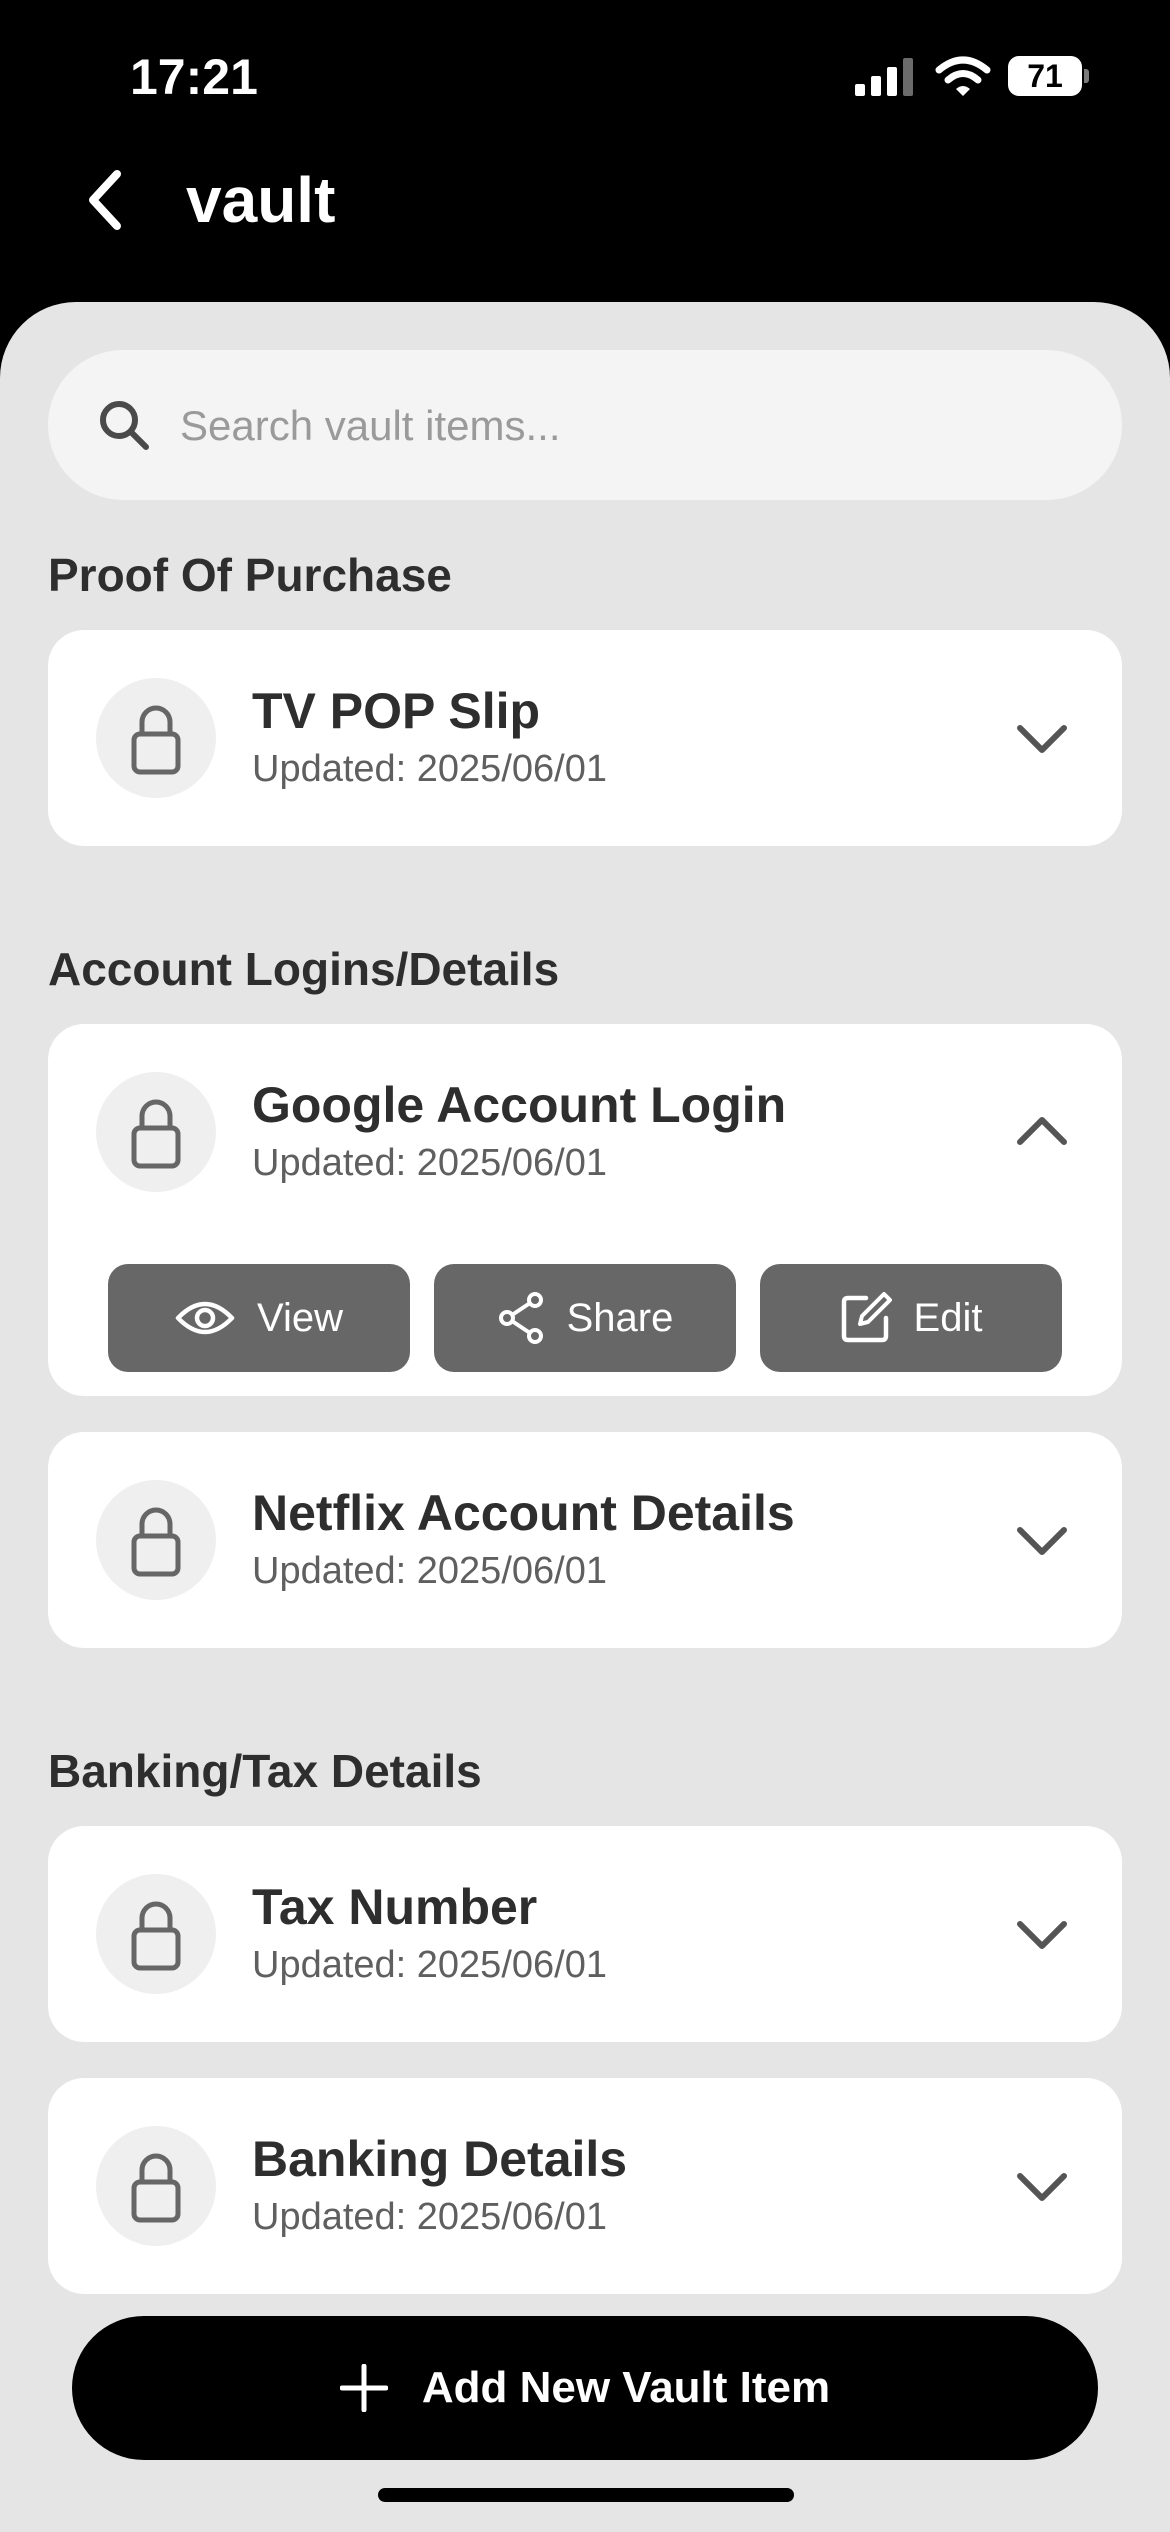 This screenshot has width=1170, height=2532. Describe the element at coordinates (620, 1317) in the screenshot. I see `share-button-label: Share` at that location.